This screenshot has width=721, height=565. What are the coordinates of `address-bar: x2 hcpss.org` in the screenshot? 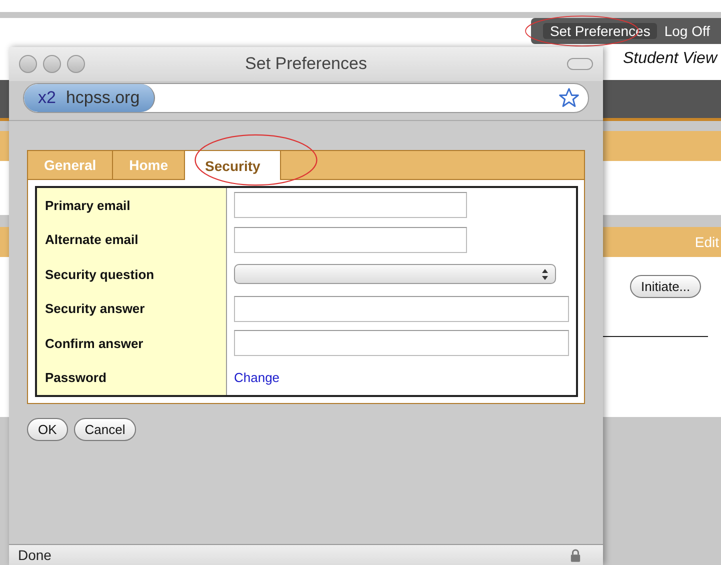 It's located at (306, 98).